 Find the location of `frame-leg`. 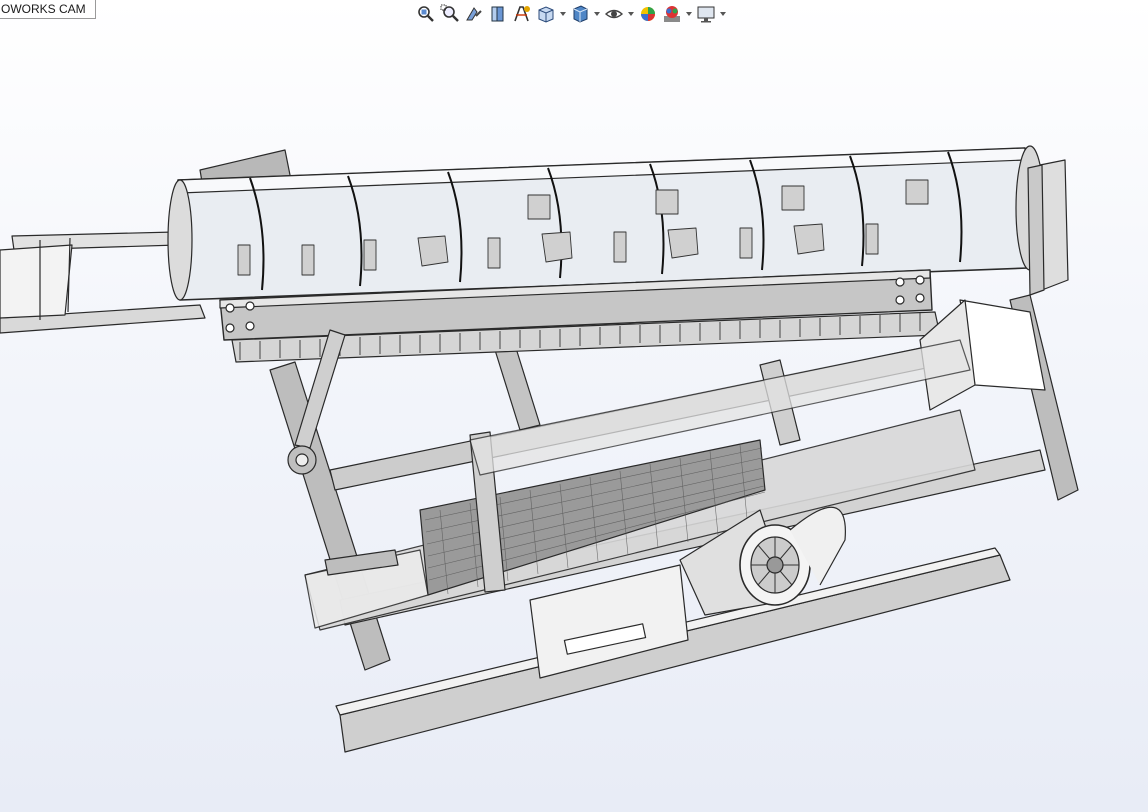

frame-leg is located at coordinates (517, 387).